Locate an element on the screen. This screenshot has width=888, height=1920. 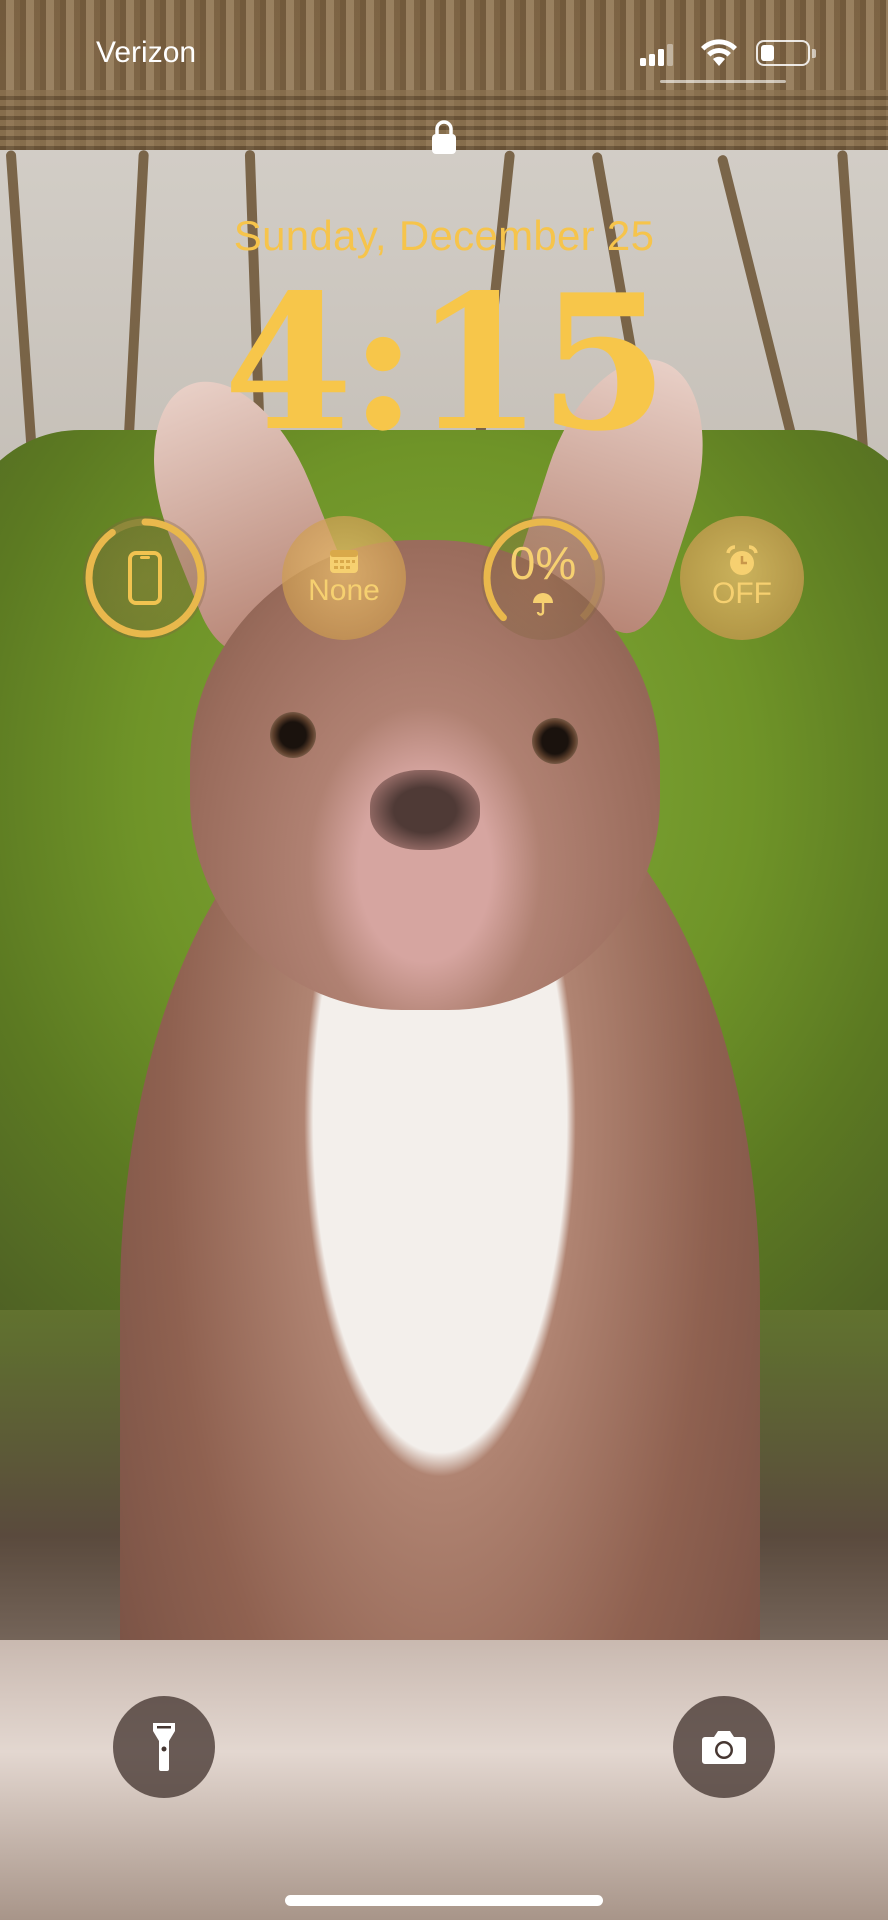
camera-icon is located at coordinates (724, 1747).